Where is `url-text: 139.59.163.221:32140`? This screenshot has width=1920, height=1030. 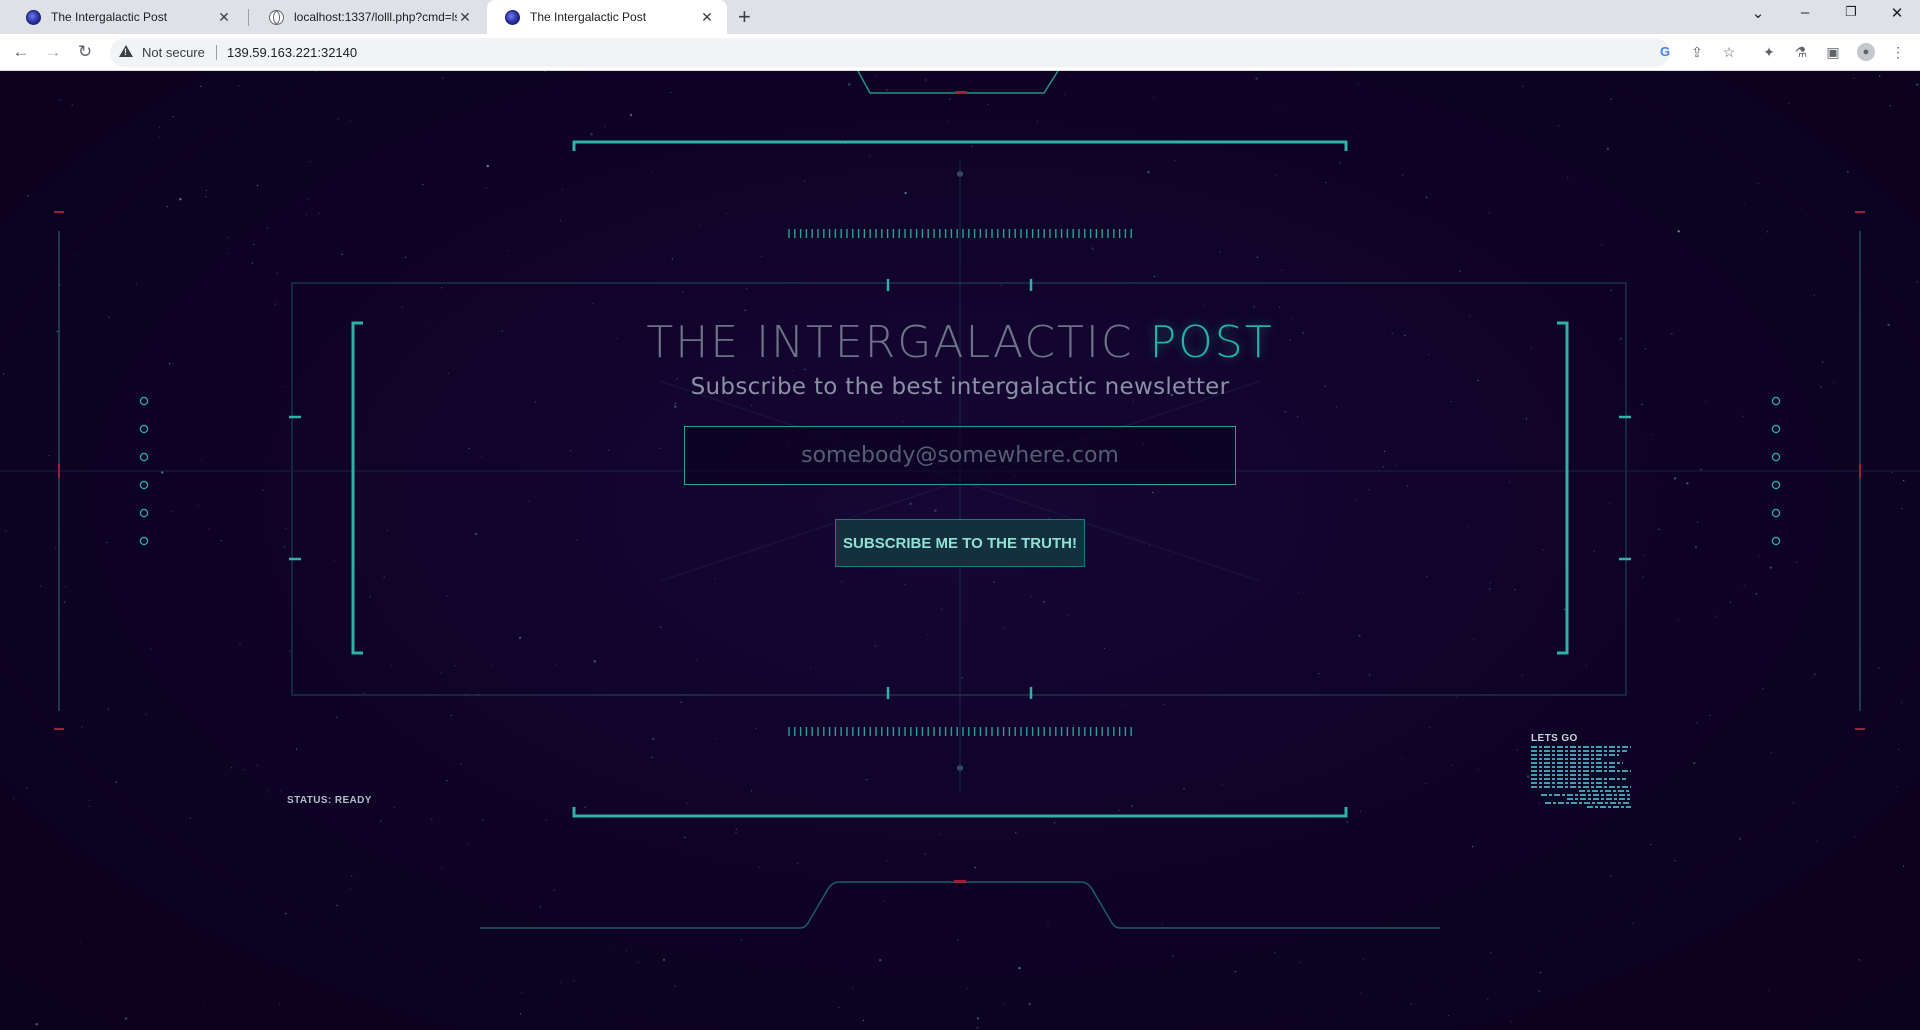
url-text: 139.59.163.221:32140 is located at coordinates (292, 52).